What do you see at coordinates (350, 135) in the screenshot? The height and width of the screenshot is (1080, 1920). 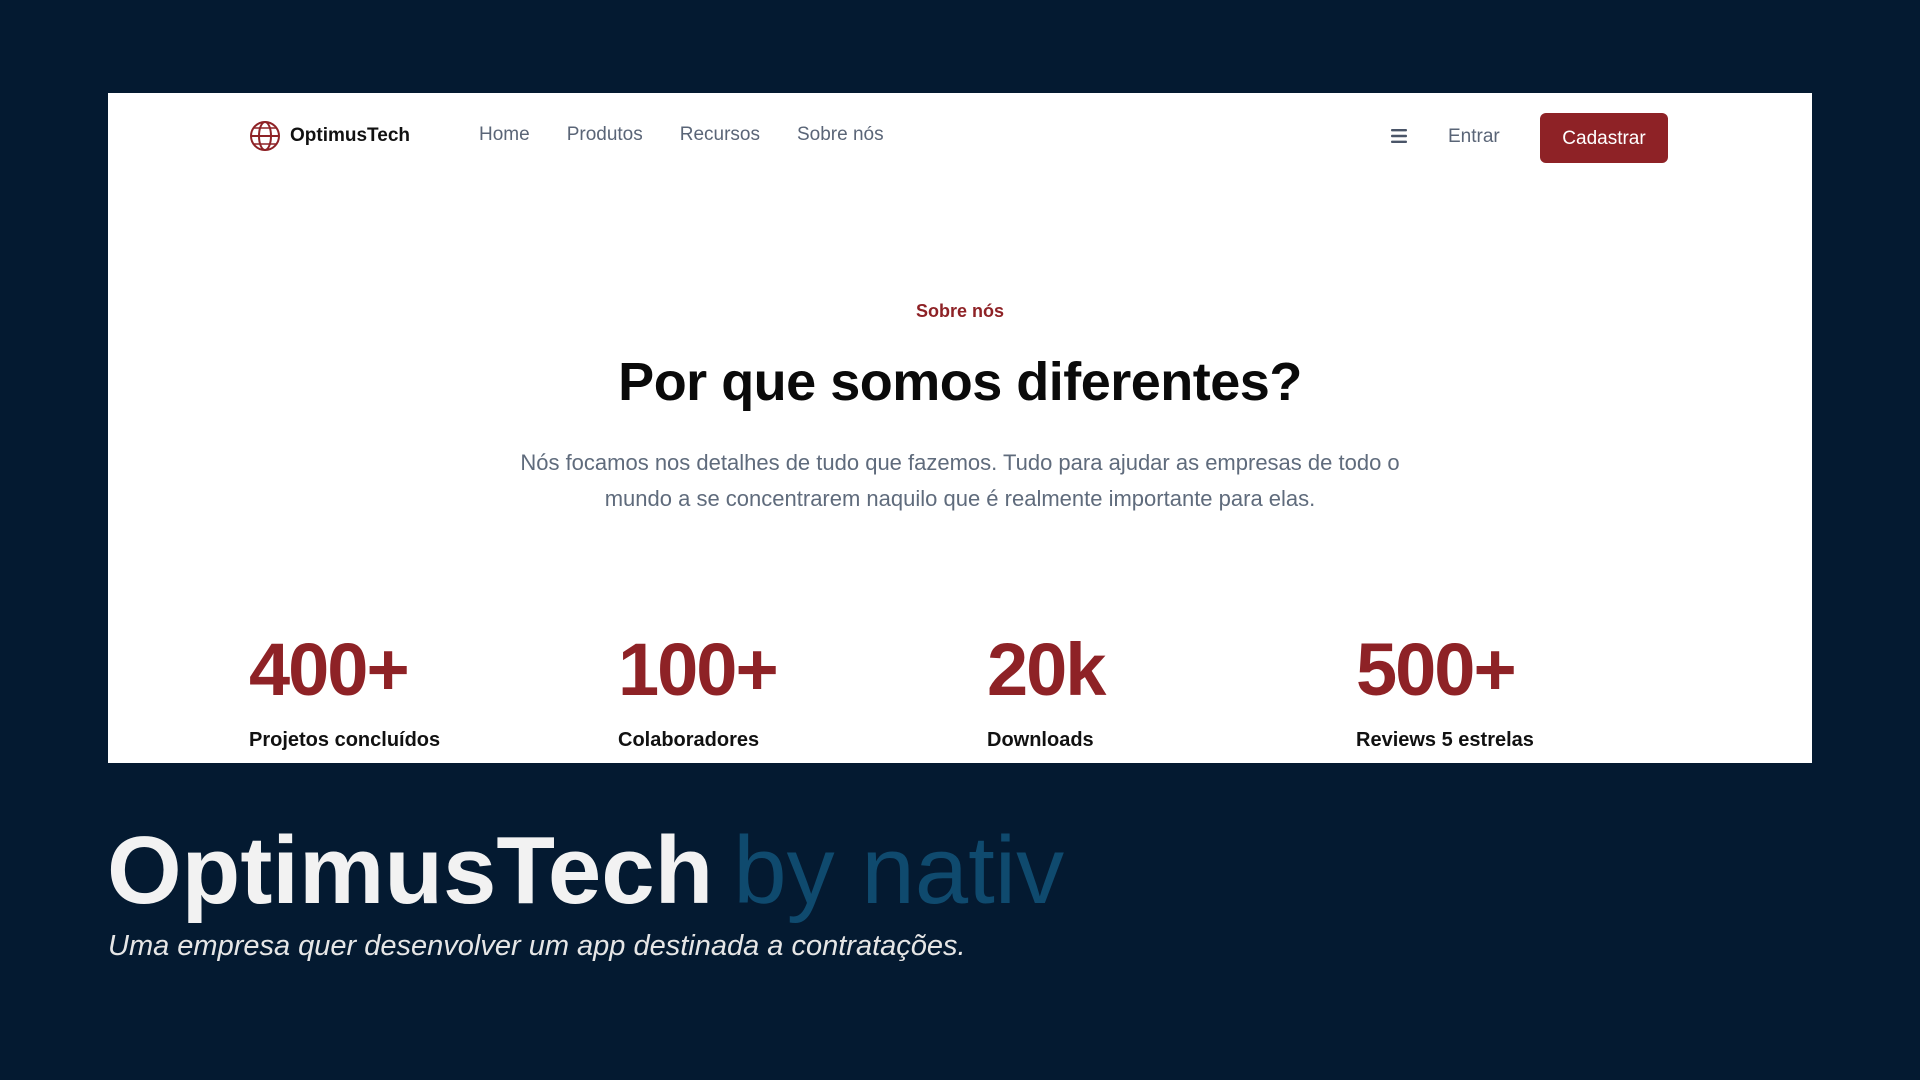 I see `brand-name: OptimusTech` at bounding box center [350, 135].